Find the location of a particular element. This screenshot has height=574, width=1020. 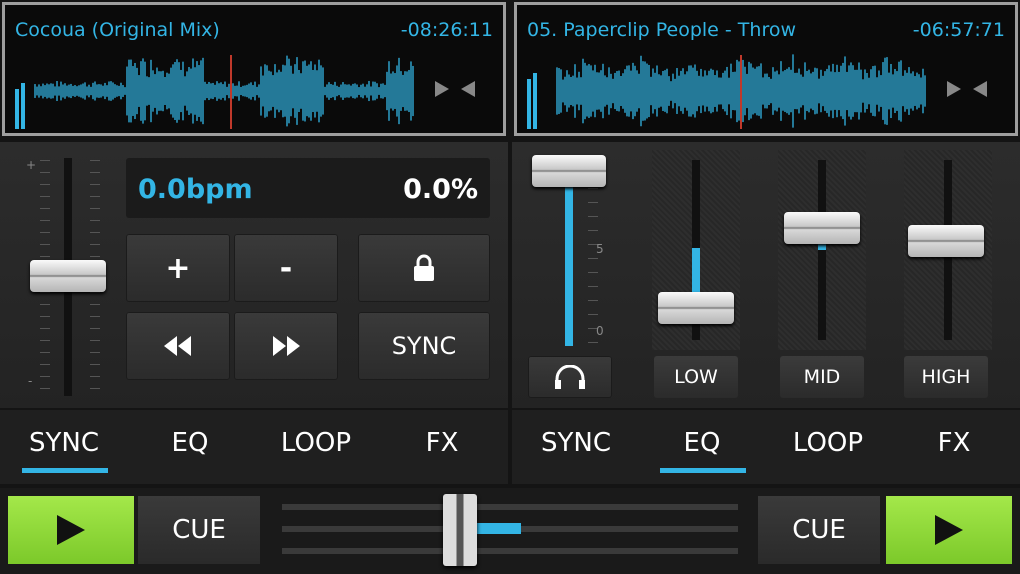

left-cue-button: CUE is located at coordinates (199, 530).